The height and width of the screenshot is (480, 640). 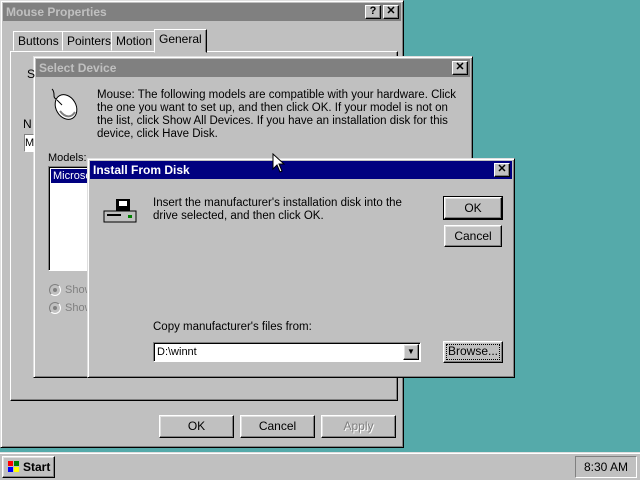 I want to click on install-from-disk-title: Install From Disk, so click(x=141, y=170).